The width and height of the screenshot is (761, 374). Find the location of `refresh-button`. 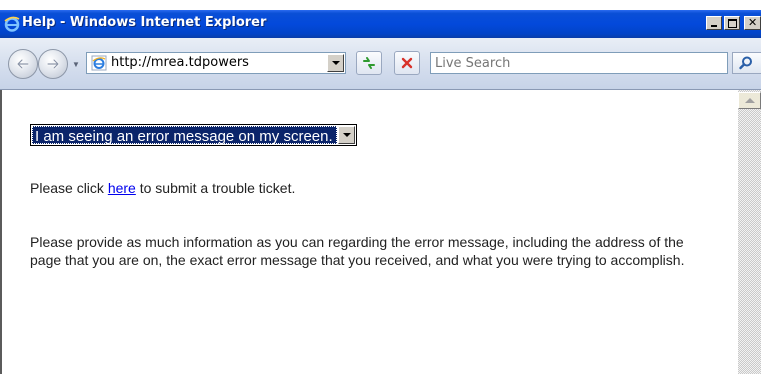

refresh-button is located at coordinates (369, 63).